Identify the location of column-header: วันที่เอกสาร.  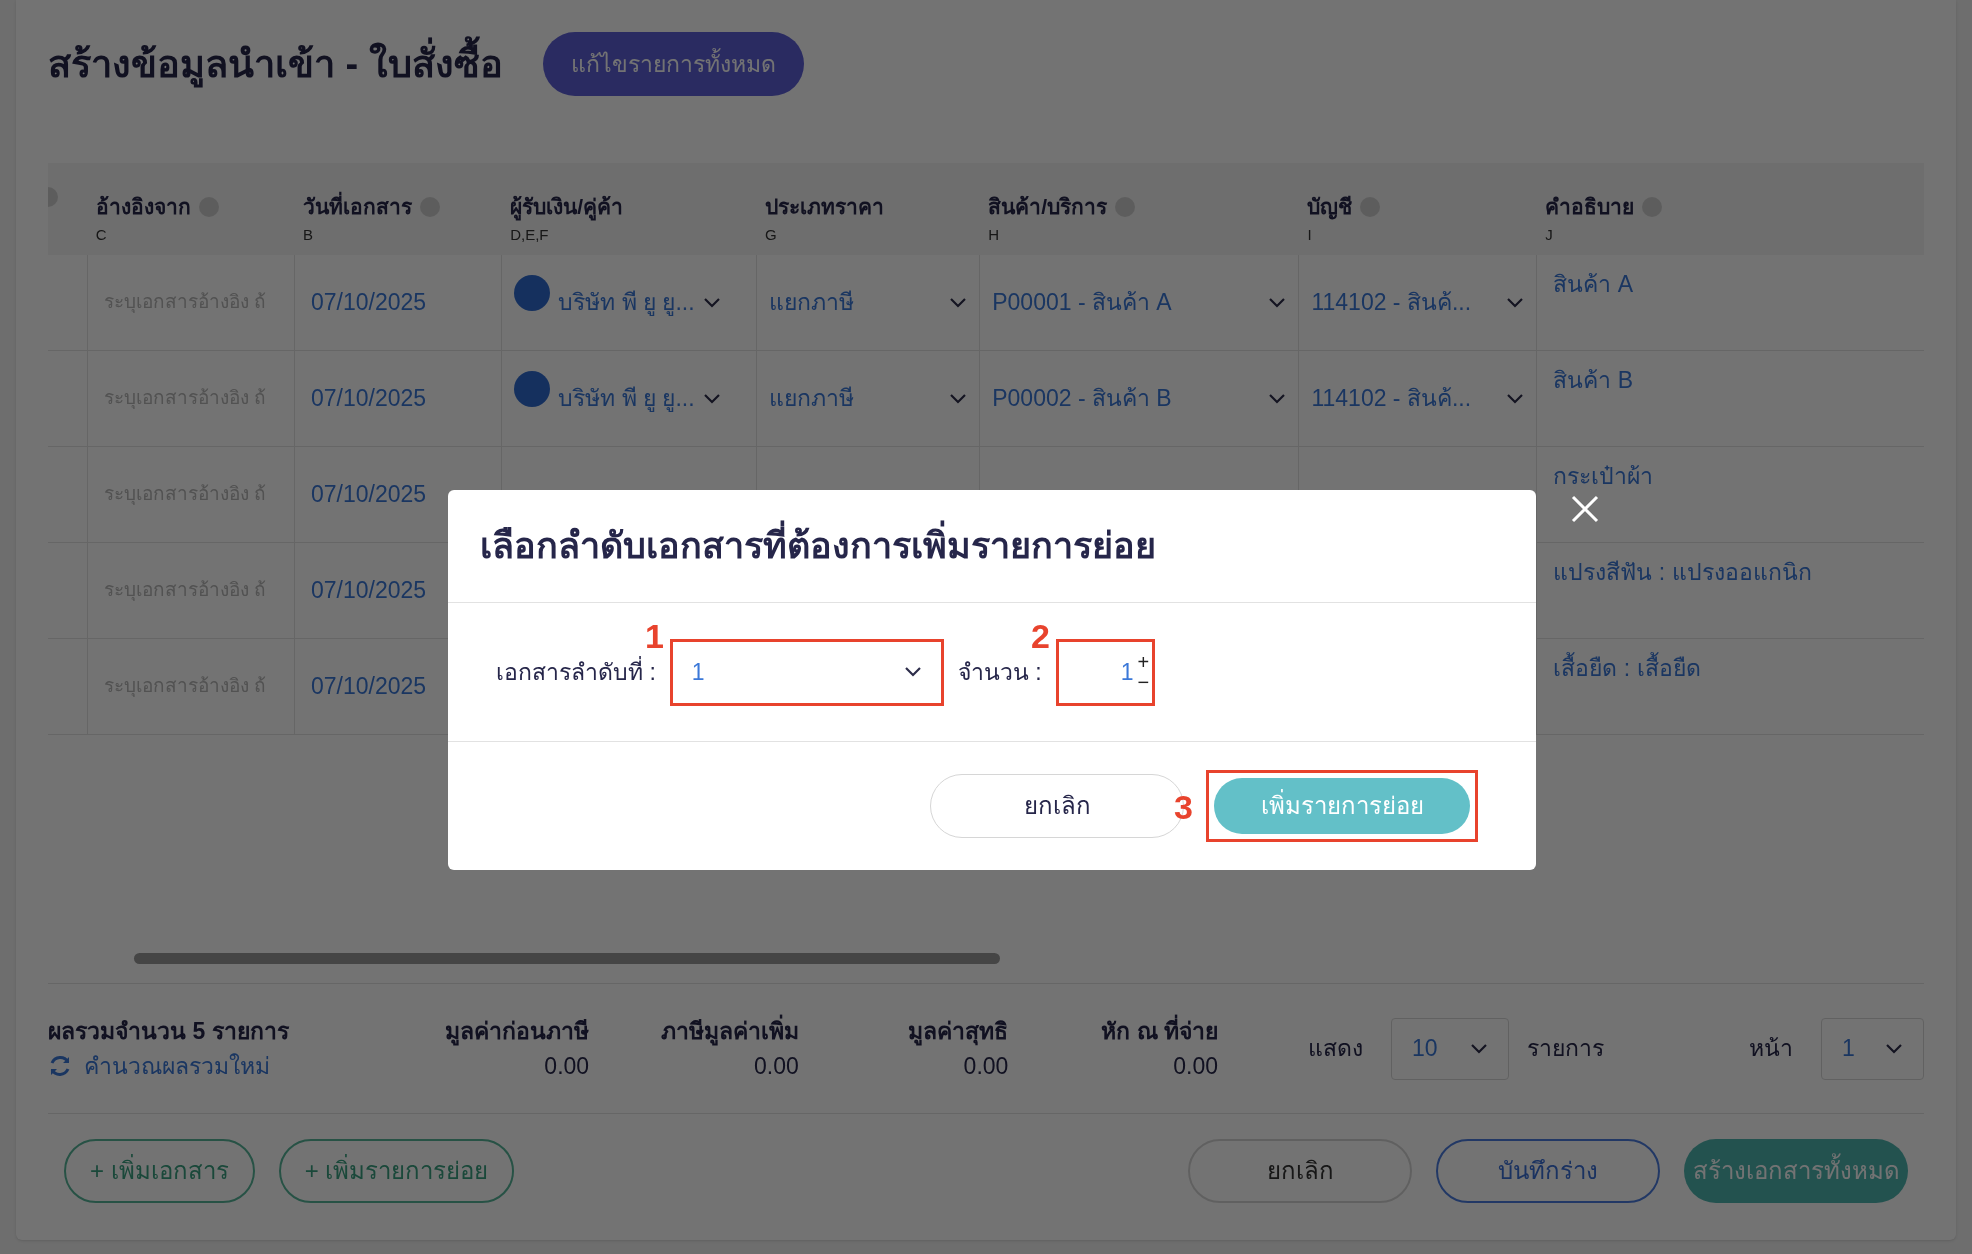
(357, 207).